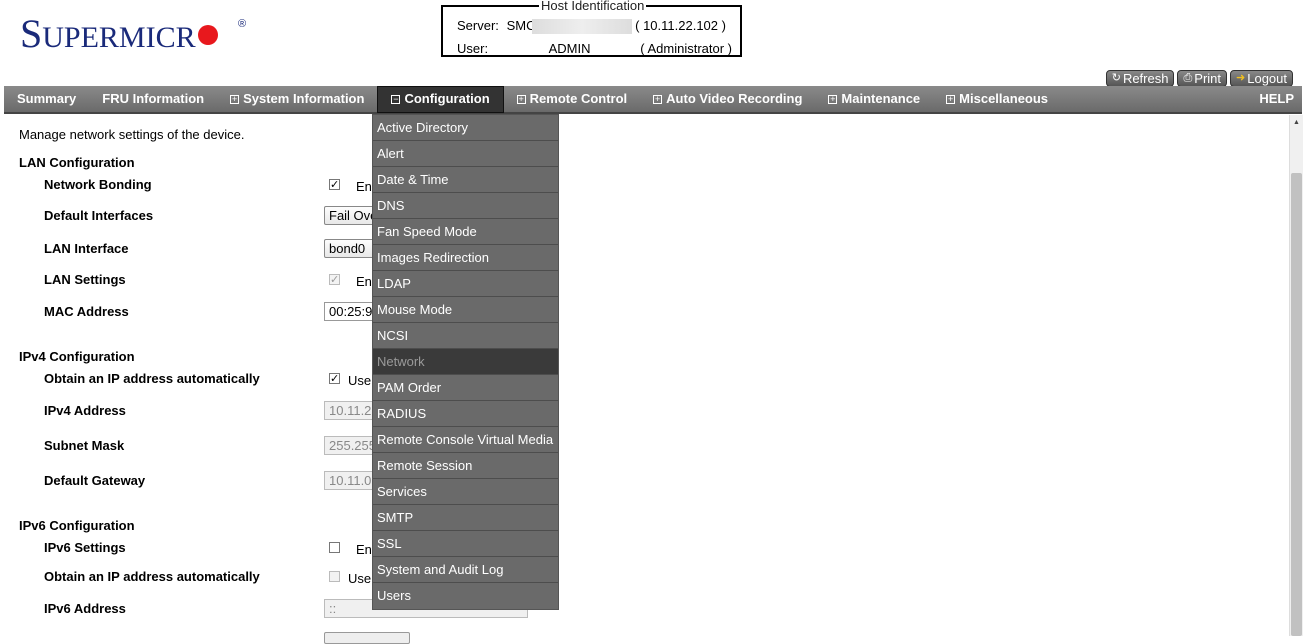 The image size is (1307, 644). I want to click on menu-item-alert: Alert, so click(465, 154).